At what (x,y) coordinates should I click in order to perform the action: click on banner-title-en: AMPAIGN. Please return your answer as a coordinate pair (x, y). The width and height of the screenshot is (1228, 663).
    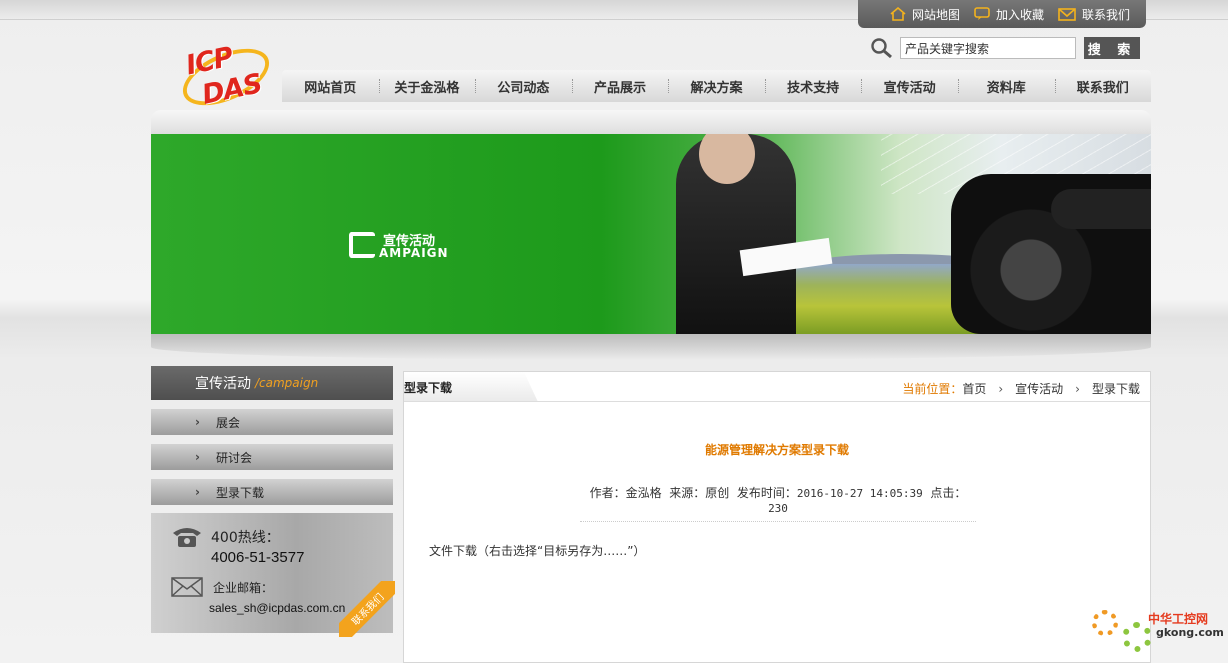
    Looking at the image, I should click on (414, 253).